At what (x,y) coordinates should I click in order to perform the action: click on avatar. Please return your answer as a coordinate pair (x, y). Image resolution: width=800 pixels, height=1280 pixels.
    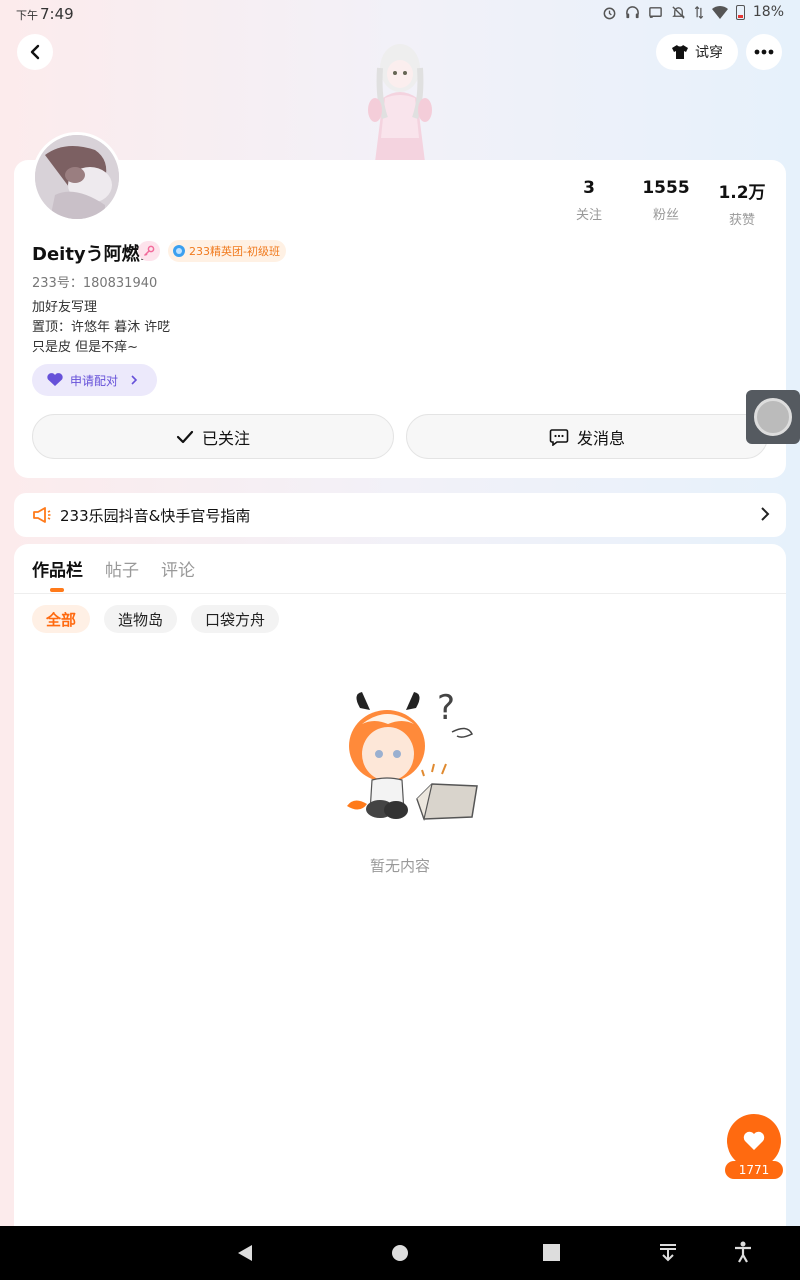
    Looking at the image, I should click on (77, 177).